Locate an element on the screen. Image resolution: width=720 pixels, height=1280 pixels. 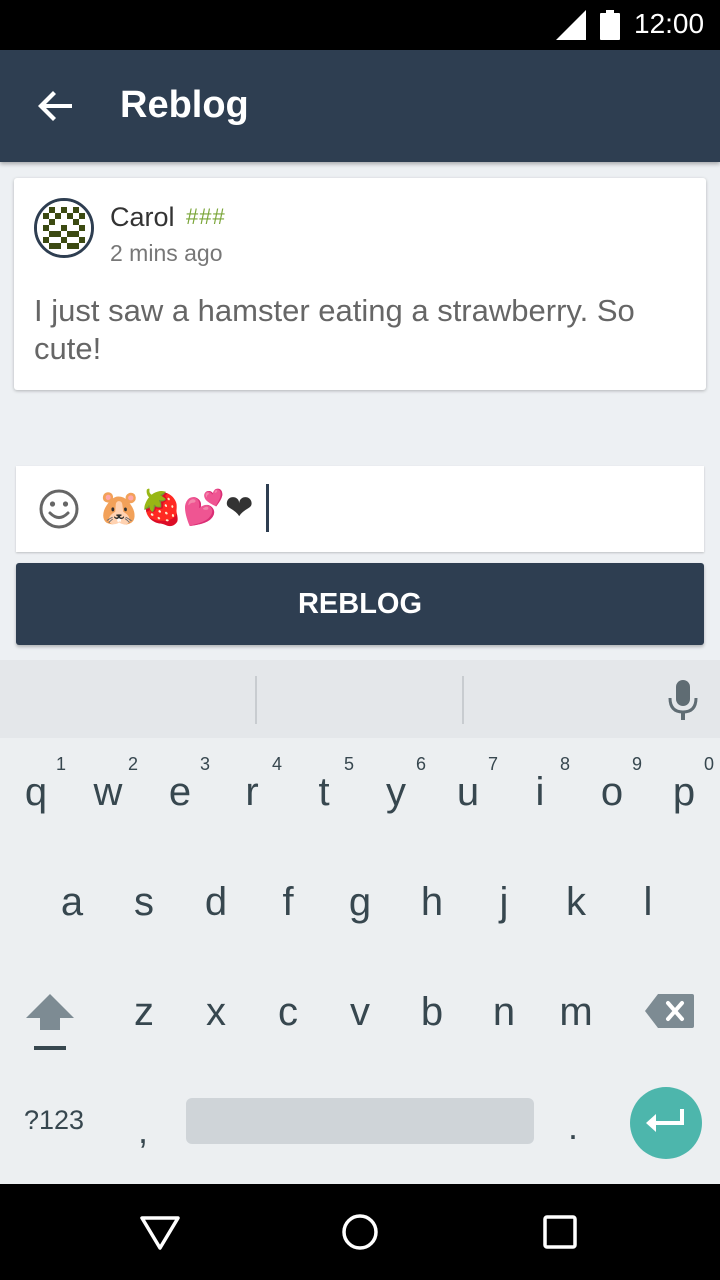
author-name: Carol is located at coordinates (142, 217).